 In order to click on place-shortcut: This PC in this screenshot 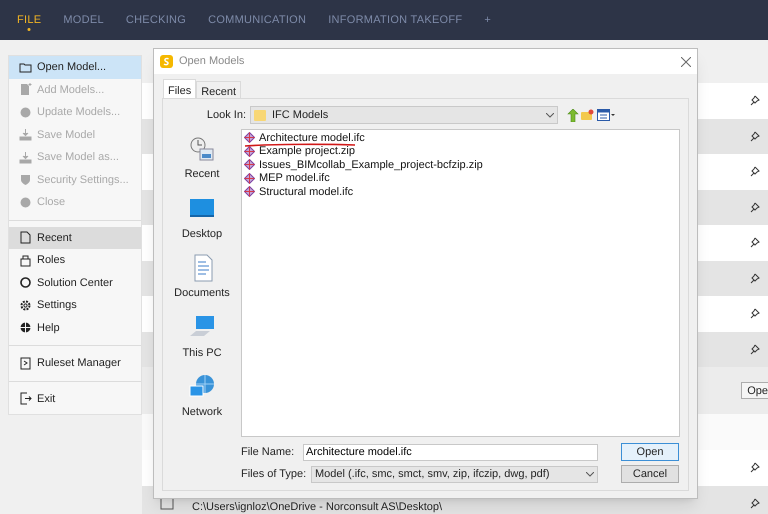, I will do `click(202, 337)`.